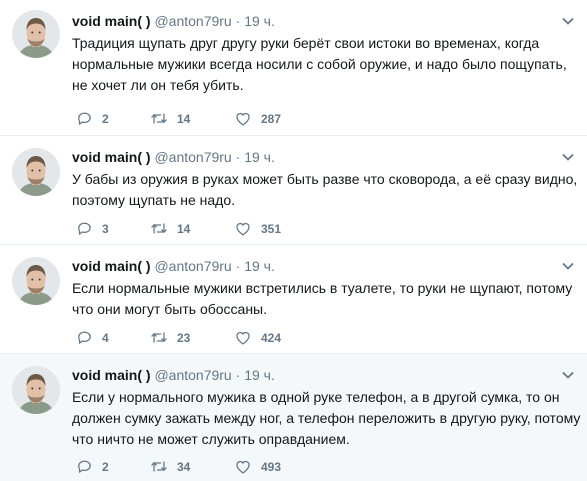 The height and width of the screenshot is (481, 587). I want to click on like-button: 493, so click(257, 466).